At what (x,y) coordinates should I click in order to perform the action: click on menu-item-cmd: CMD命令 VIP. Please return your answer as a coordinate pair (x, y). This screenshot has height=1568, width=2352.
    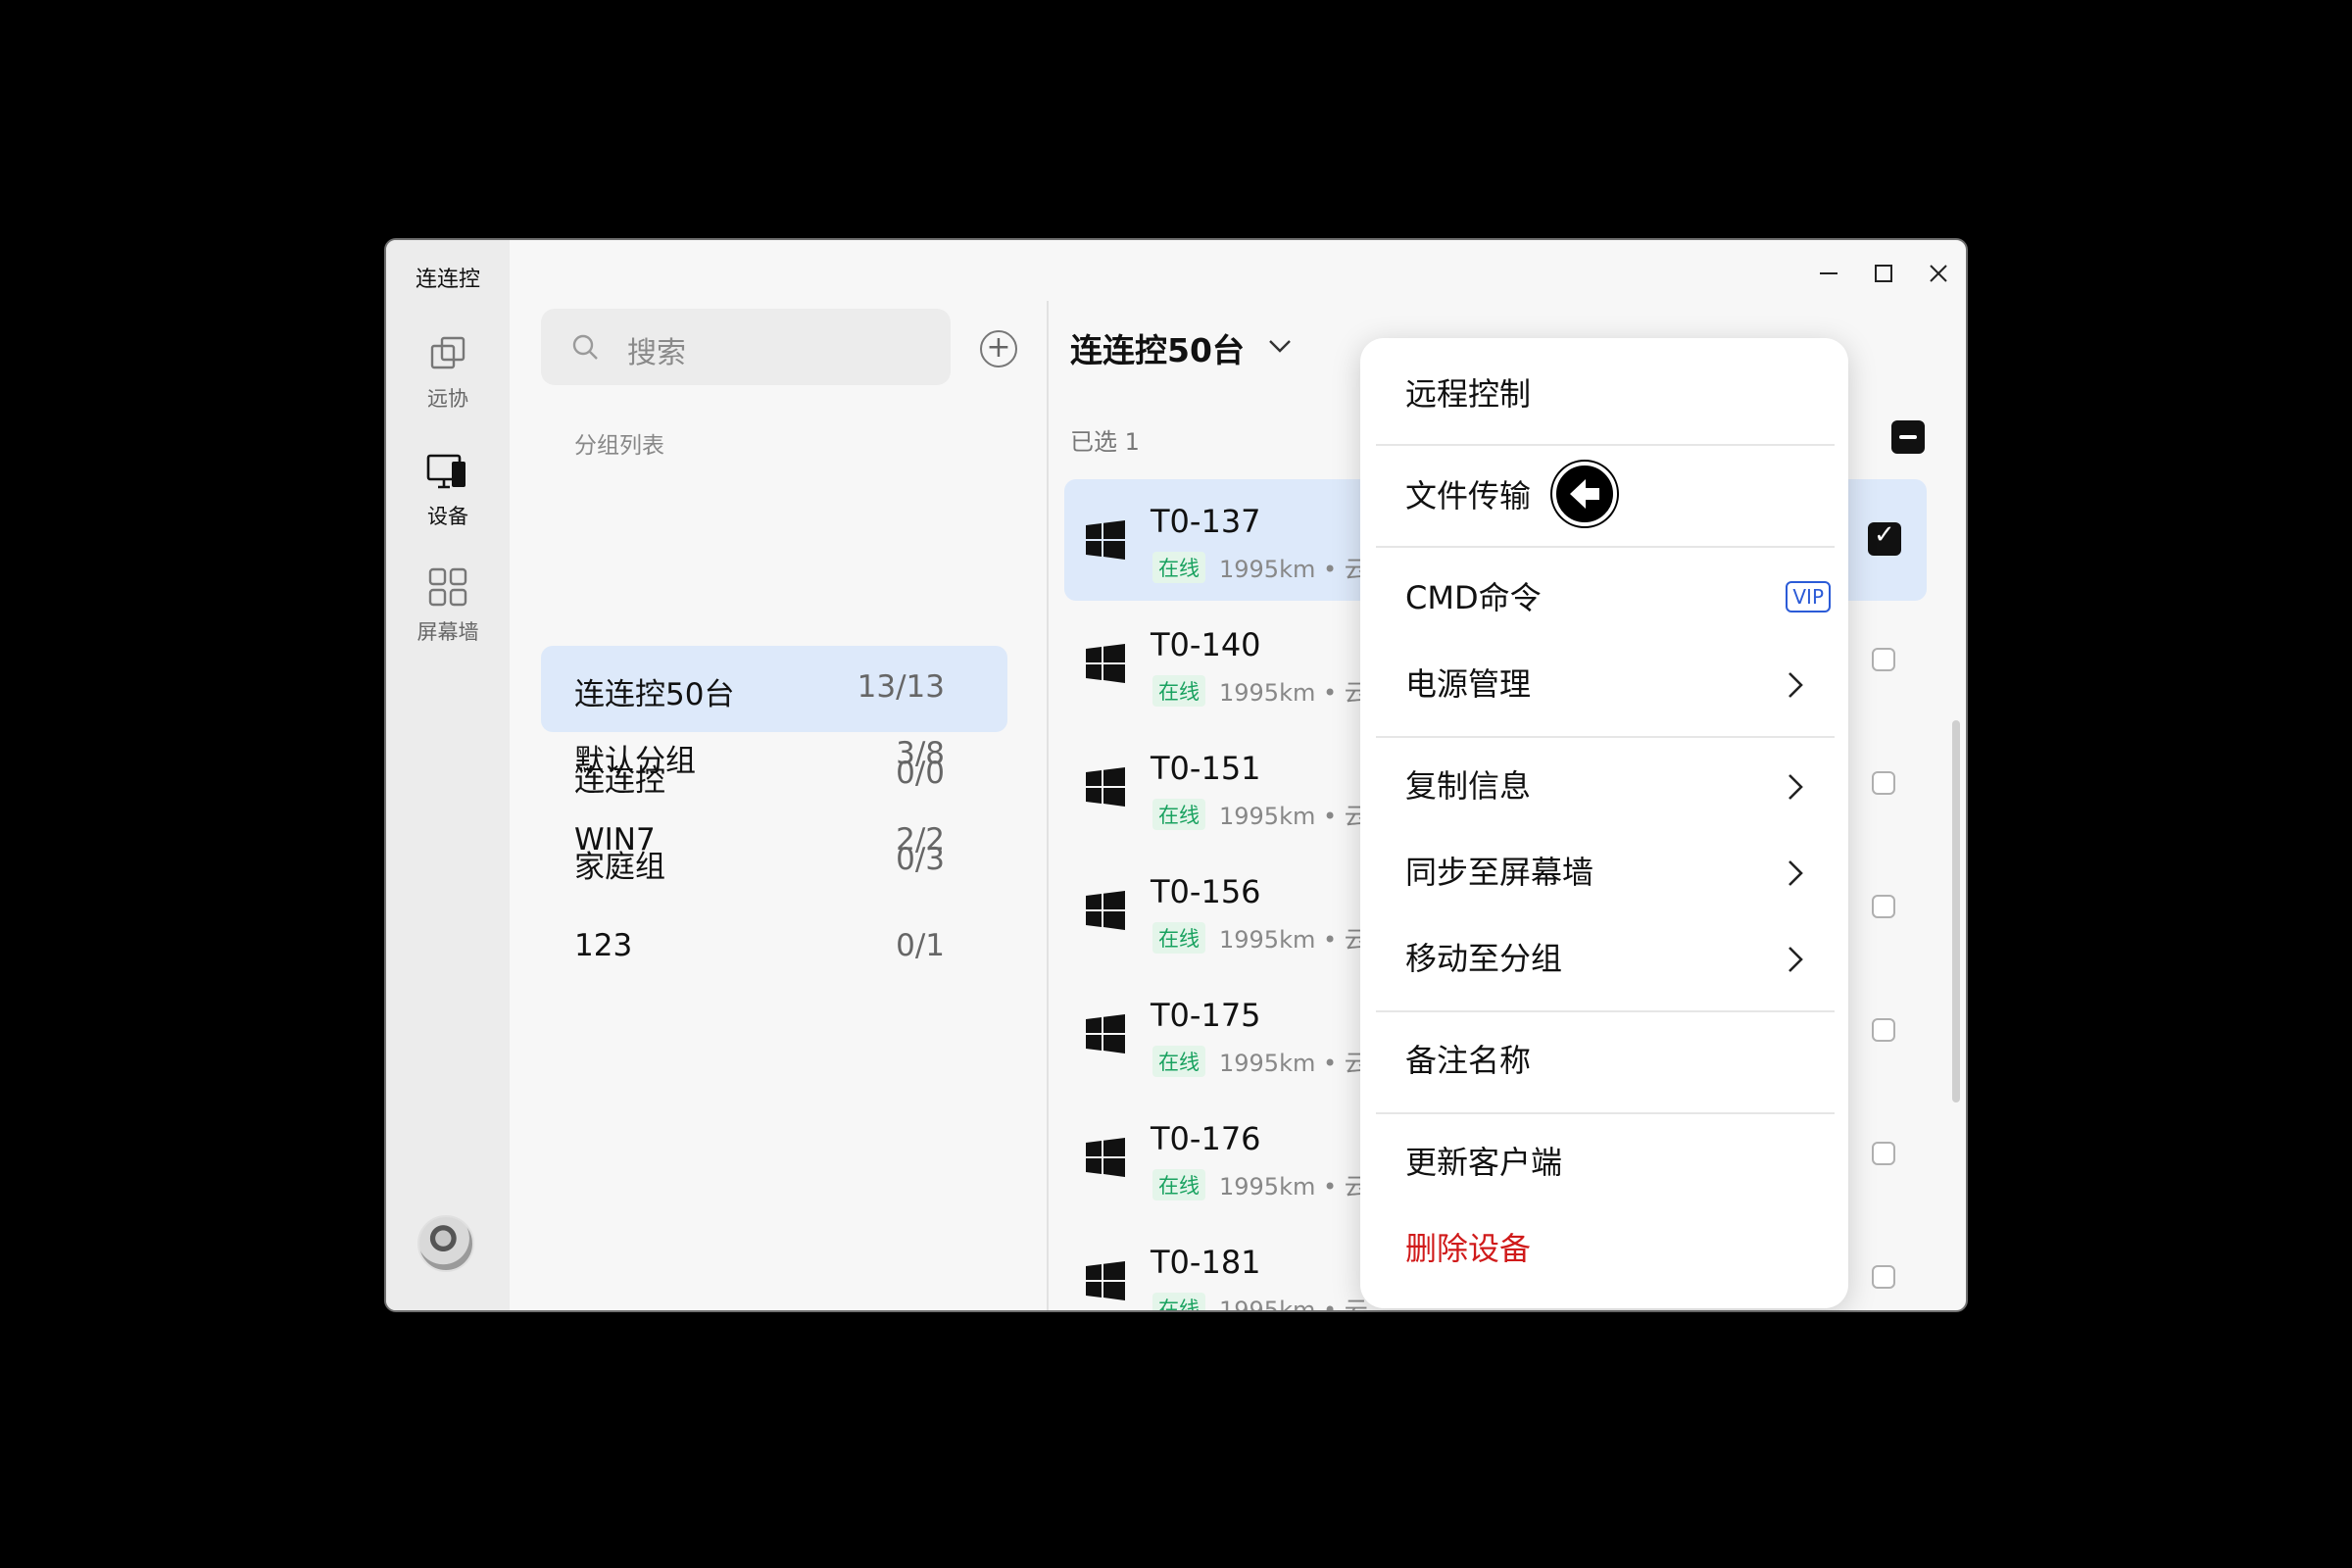
    Looking at the image, I should click on (1604, 595).